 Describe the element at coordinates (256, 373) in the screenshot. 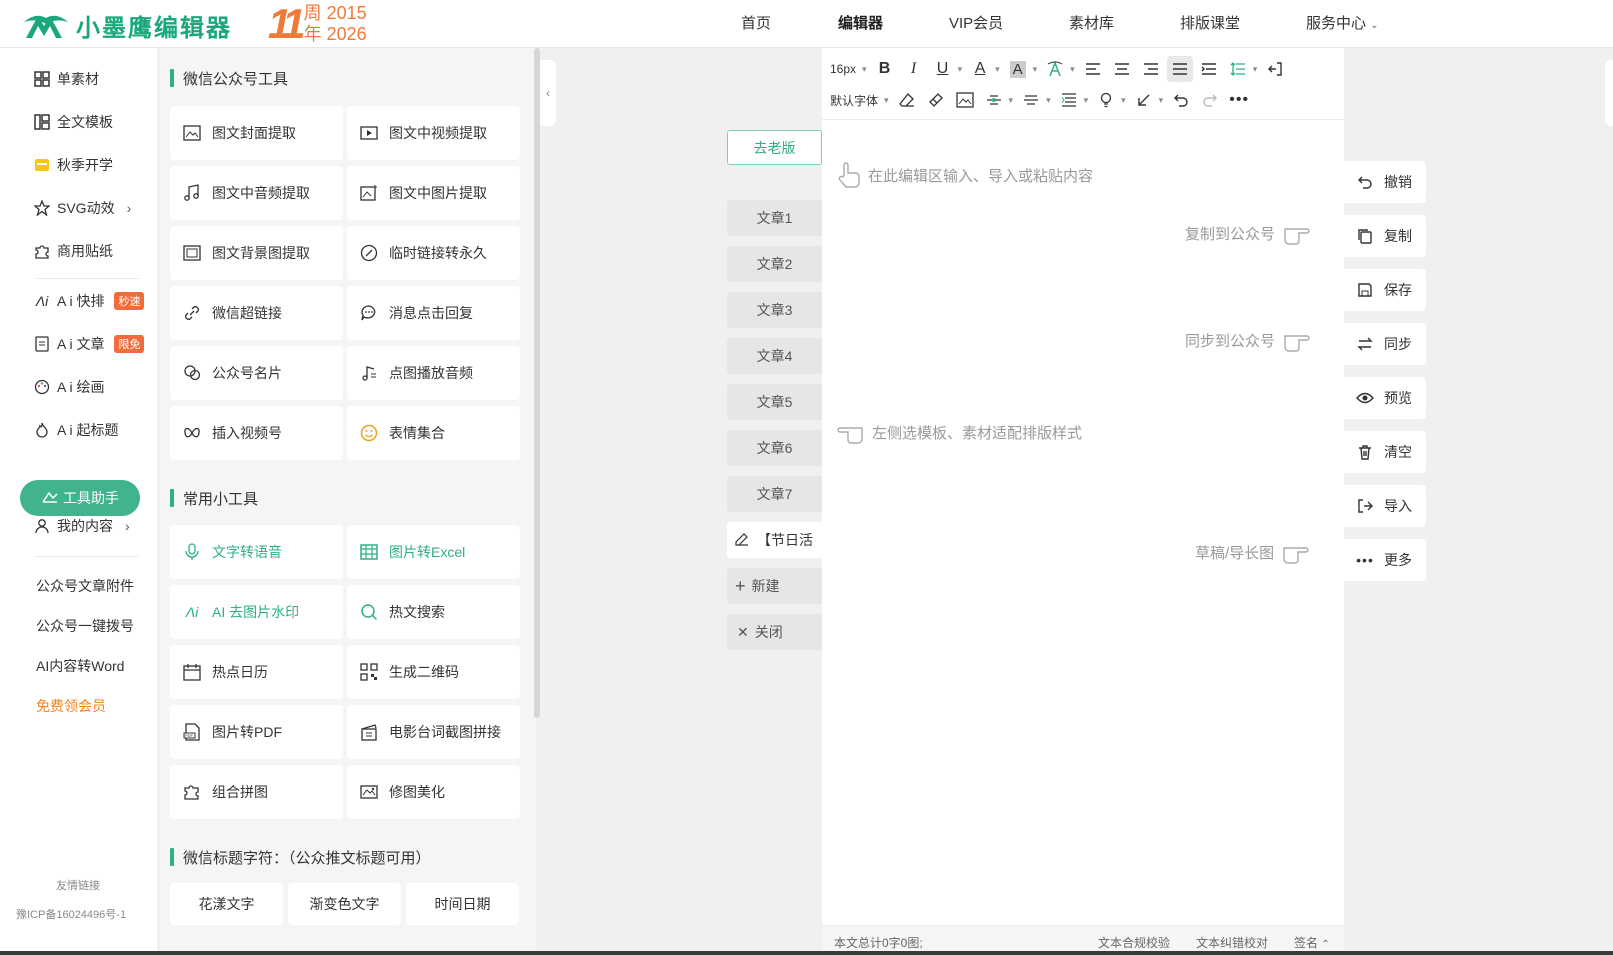

I see `tool-account-card: 公众号名片` at that location.